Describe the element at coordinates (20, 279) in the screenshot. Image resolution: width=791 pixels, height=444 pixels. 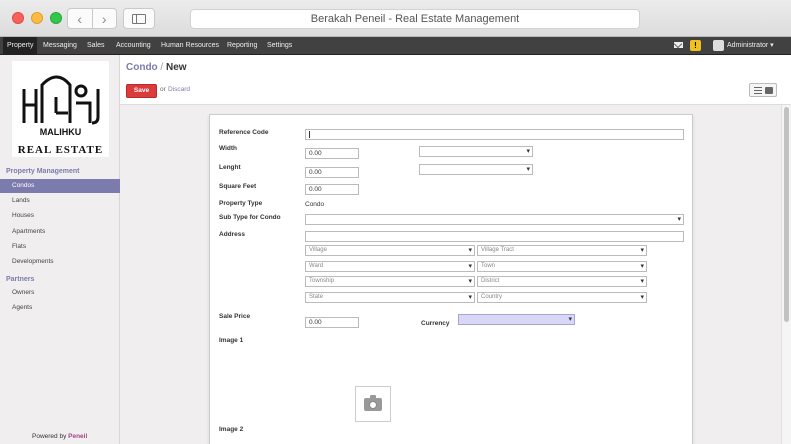
I see `section-partners: Partners` at that location.